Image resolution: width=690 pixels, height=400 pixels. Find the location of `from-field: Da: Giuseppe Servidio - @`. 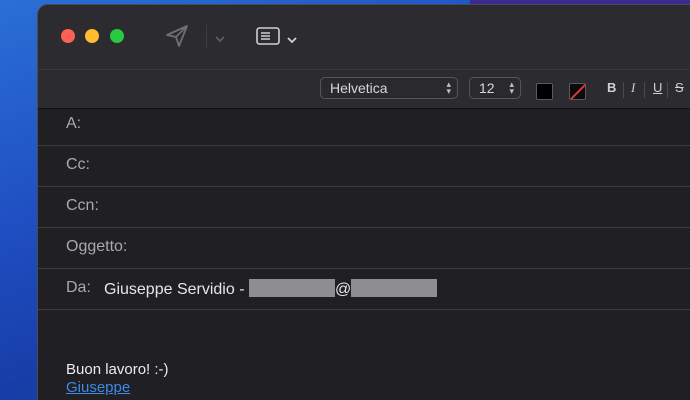

from-field: Da: Giuseppe Servidio - @ is located at coordinates (364, 289).